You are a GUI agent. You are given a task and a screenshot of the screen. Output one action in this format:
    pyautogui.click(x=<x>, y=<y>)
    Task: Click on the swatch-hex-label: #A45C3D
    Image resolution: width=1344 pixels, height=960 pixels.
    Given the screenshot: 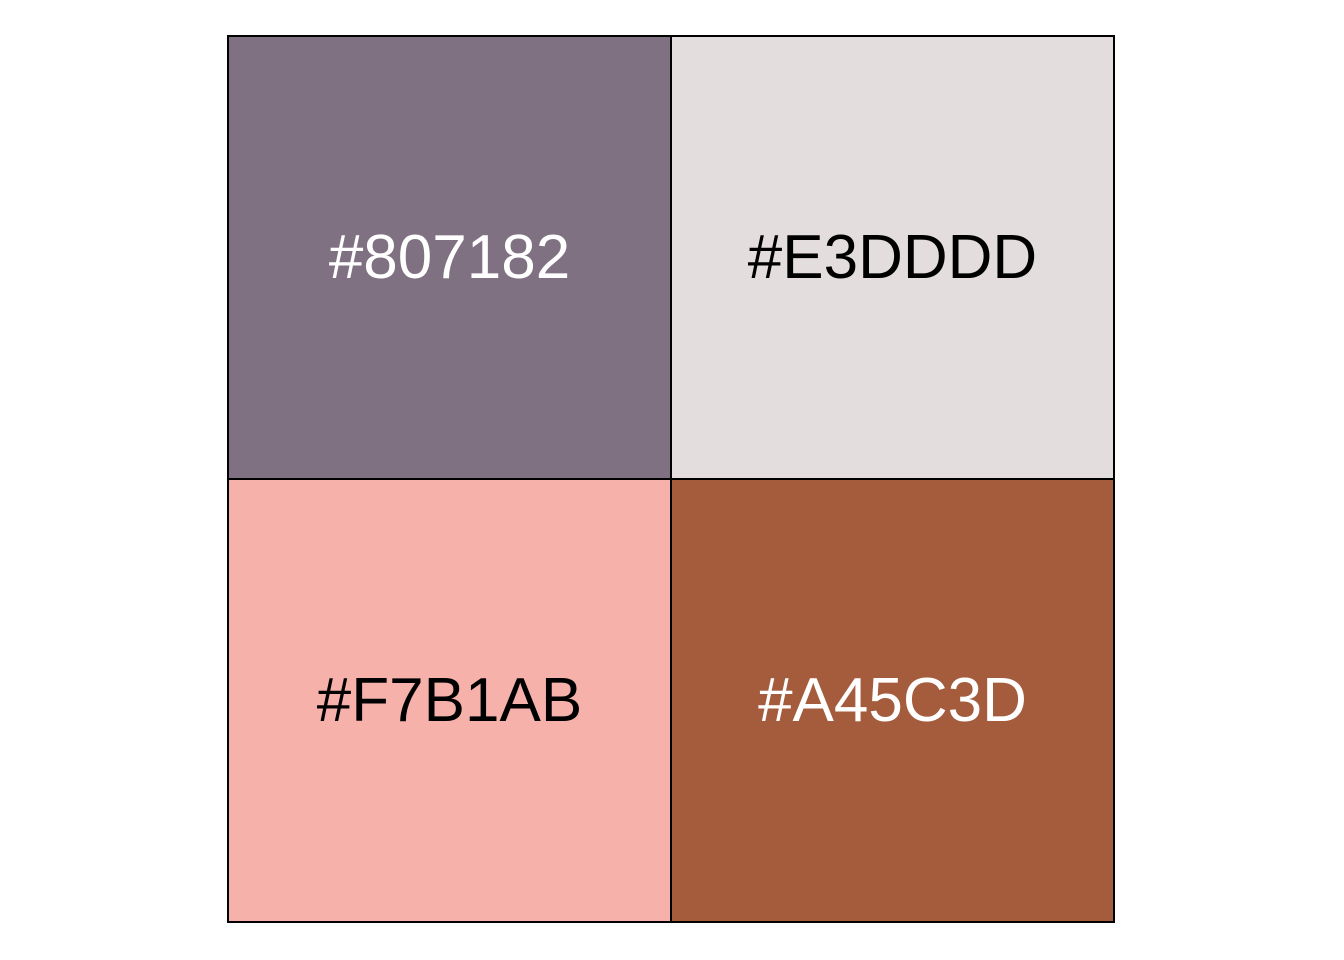 What is the action you would take?
    pyautogui.click(x=892, y=700)
    